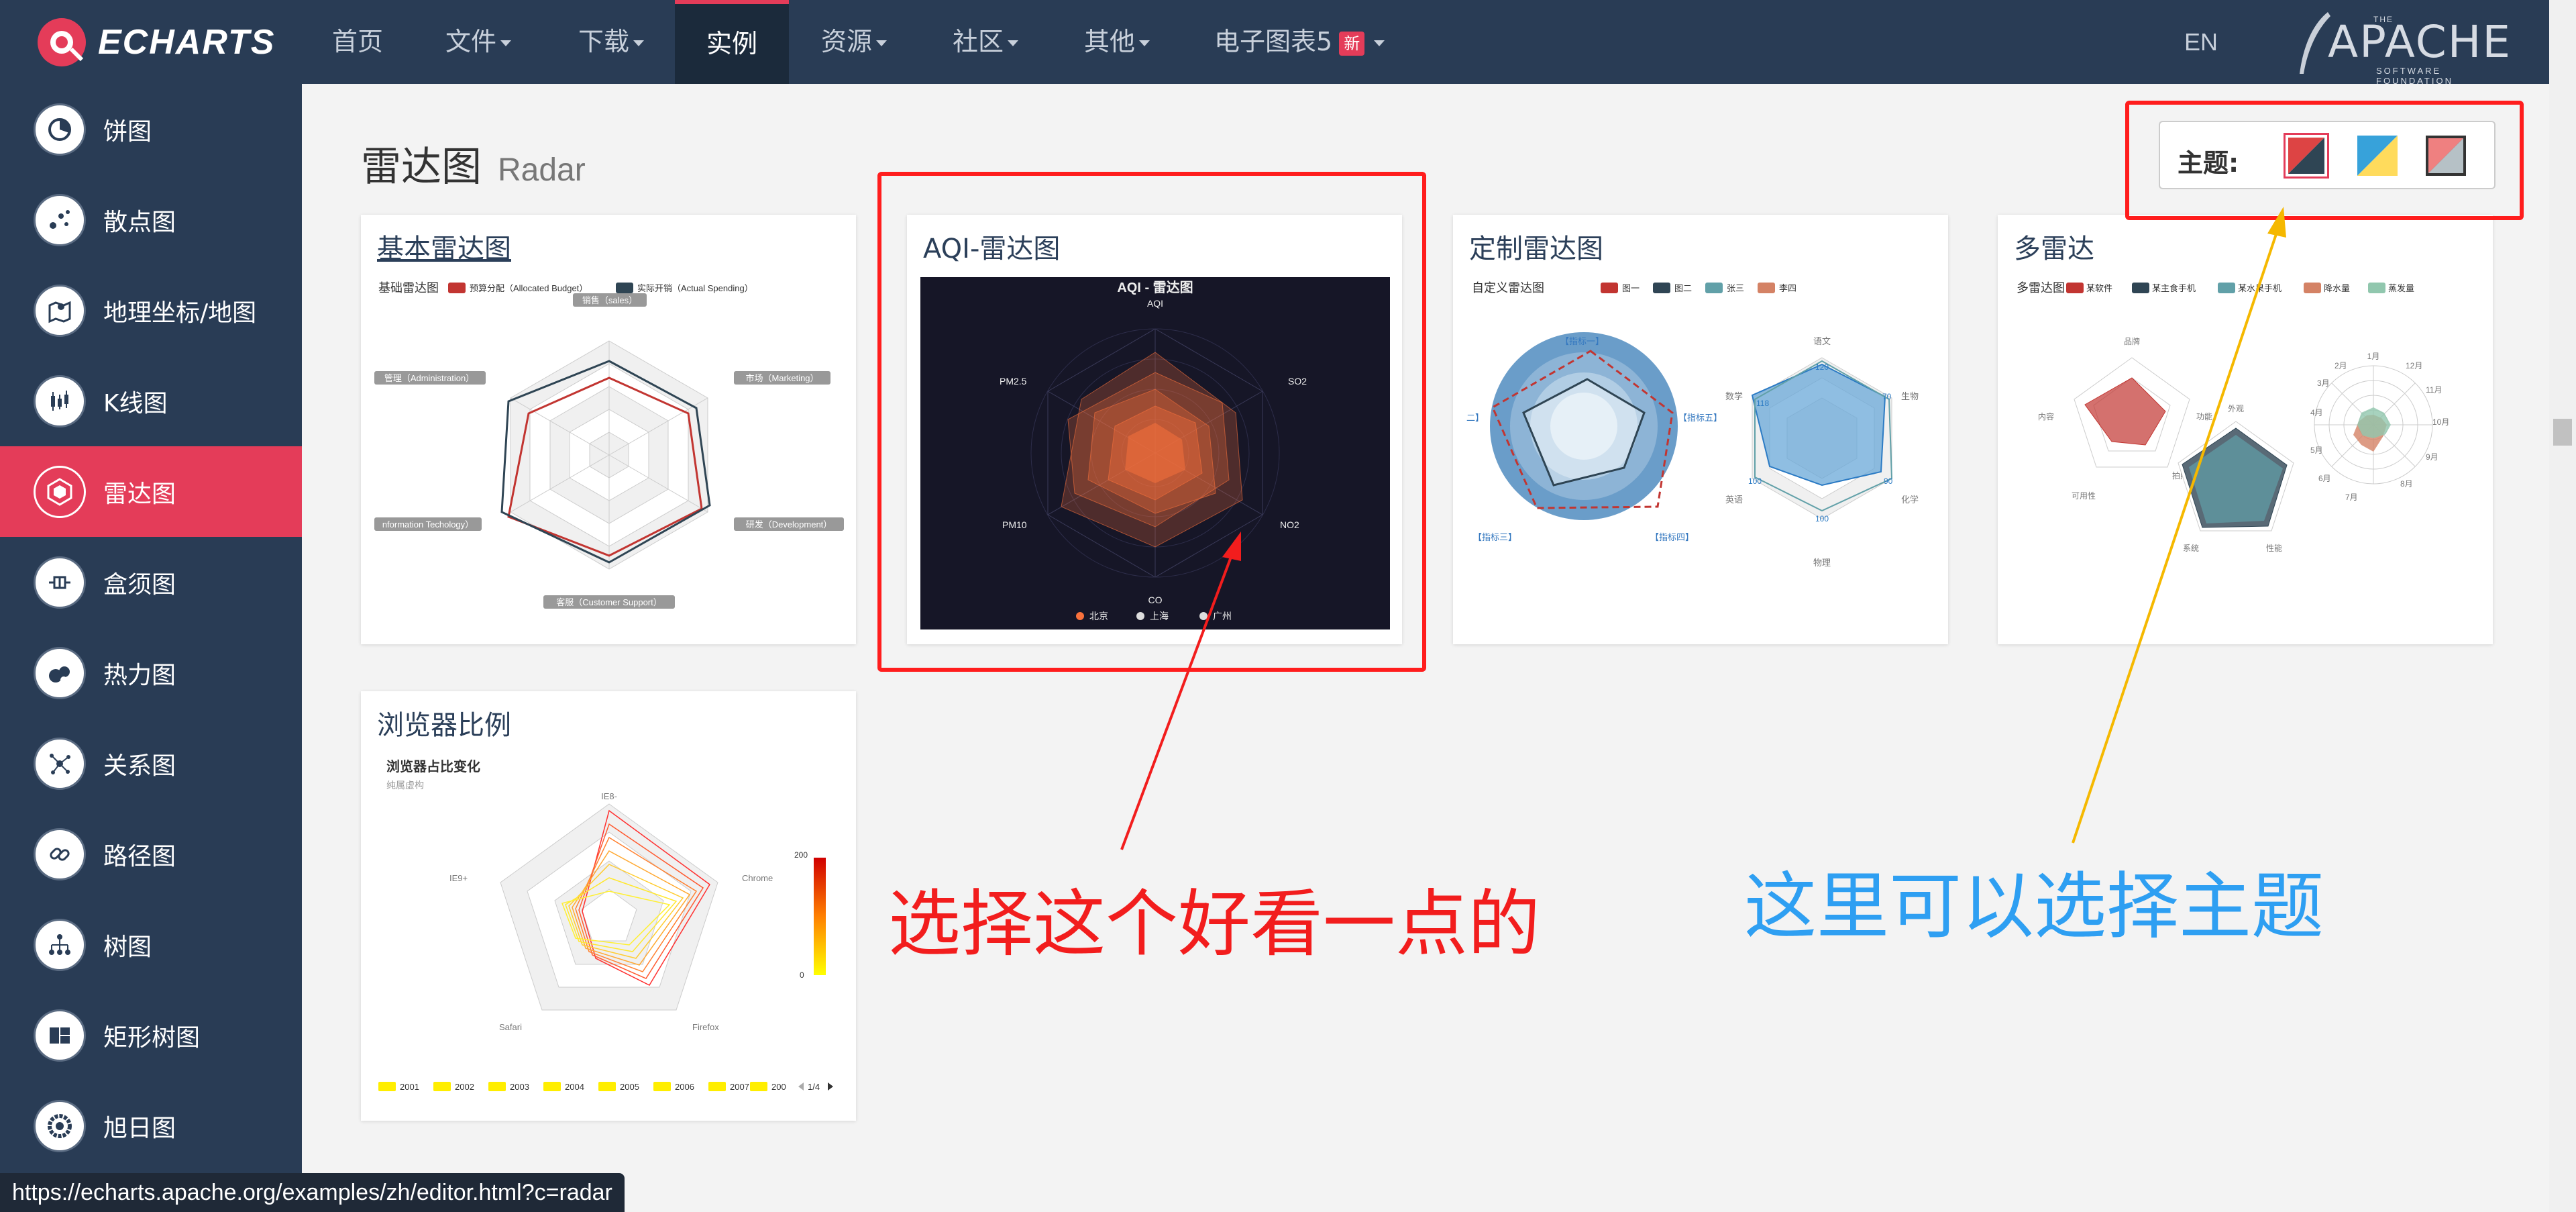  Describe the element at coordinates (2562, 606) in the screenshot. I see `page-scrollbar` at that location.